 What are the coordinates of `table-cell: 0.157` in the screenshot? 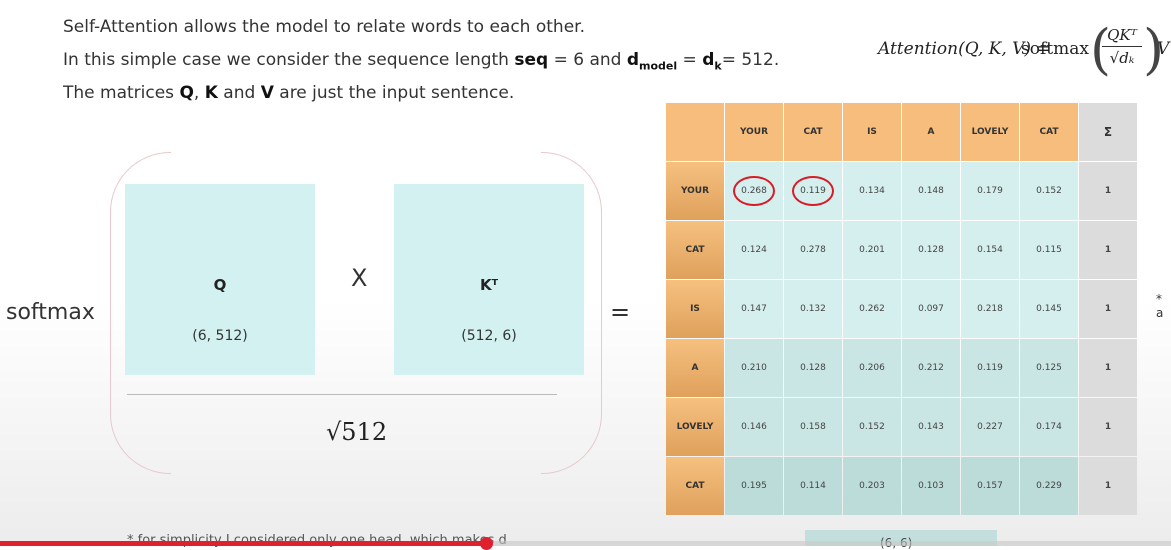 It's located at (990, 486).